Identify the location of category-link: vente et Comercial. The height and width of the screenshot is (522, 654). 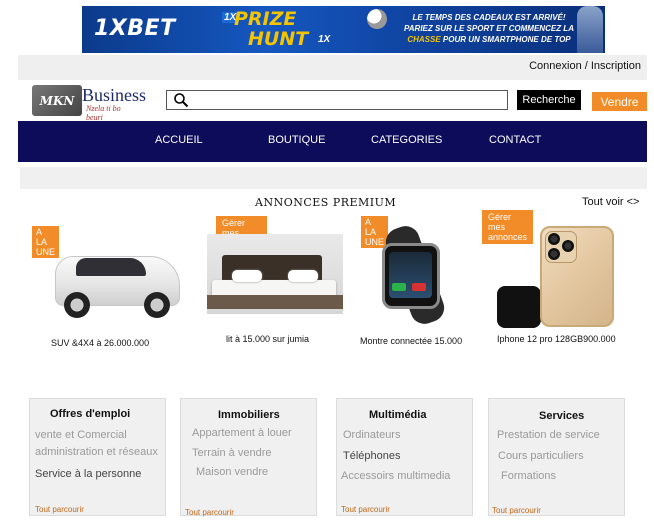
(81, 435).